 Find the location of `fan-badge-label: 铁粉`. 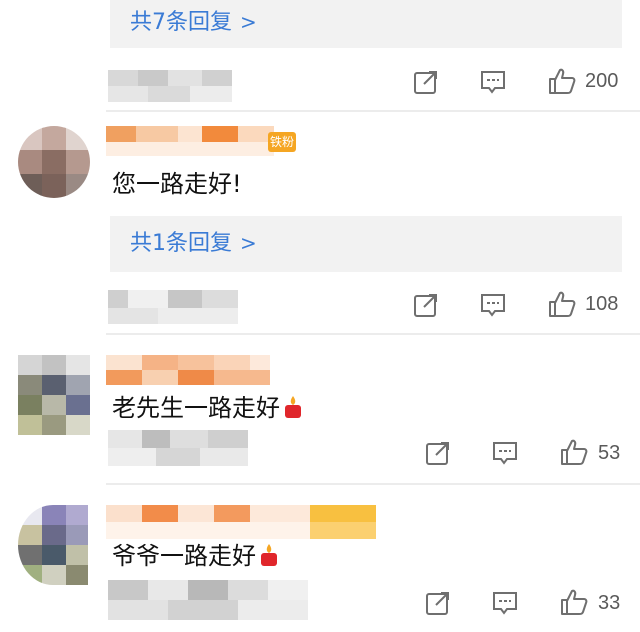

fan-badge-label: 铁粉 is located at coordinates (281, 142).